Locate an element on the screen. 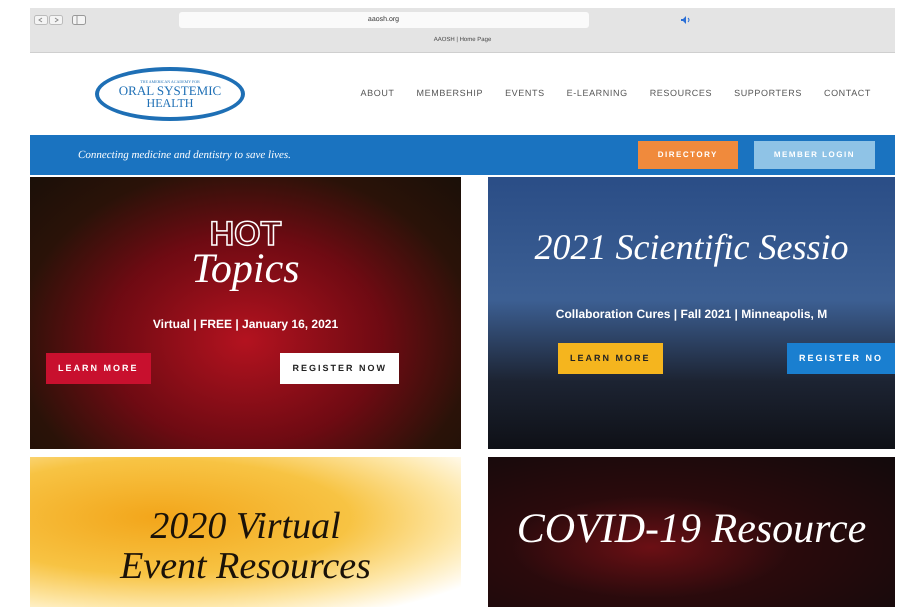  speaker-icon is located at coordinates (686, 20).